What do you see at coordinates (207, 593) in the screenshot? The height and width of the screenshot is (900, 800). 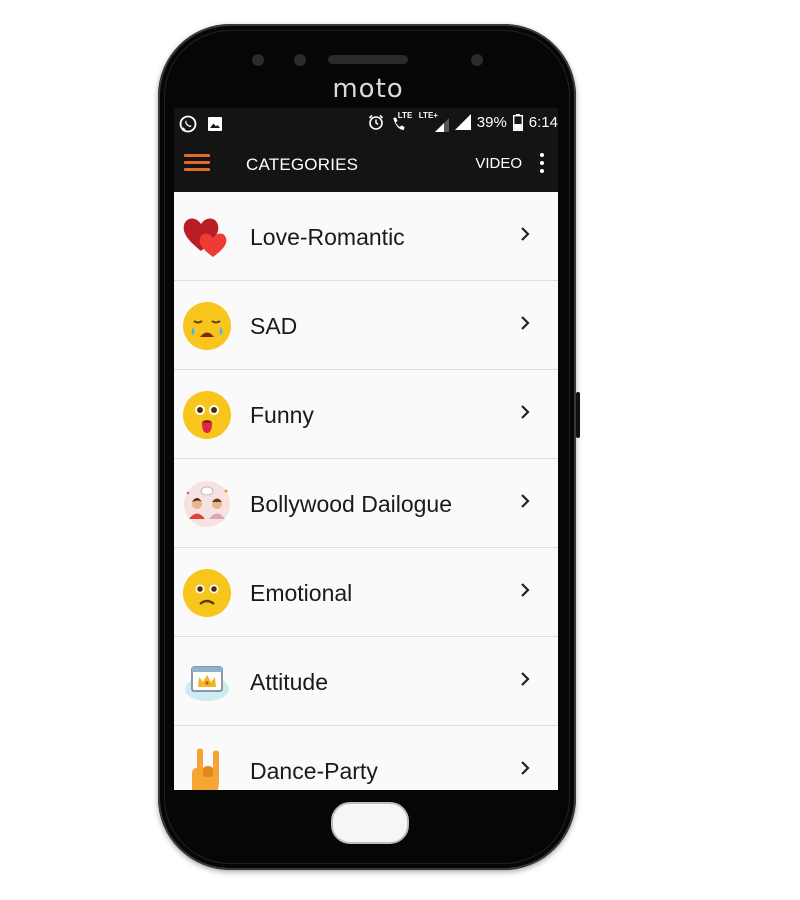 I see `frowning-face-icon` at bounding box center [207, 593].